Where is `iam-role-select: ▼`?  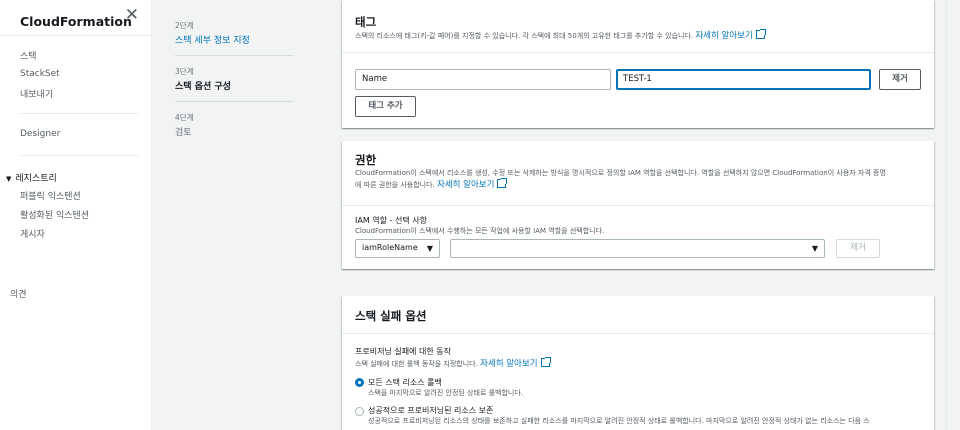
iam-role-select: ▼ is located at coordinates (637, 248).